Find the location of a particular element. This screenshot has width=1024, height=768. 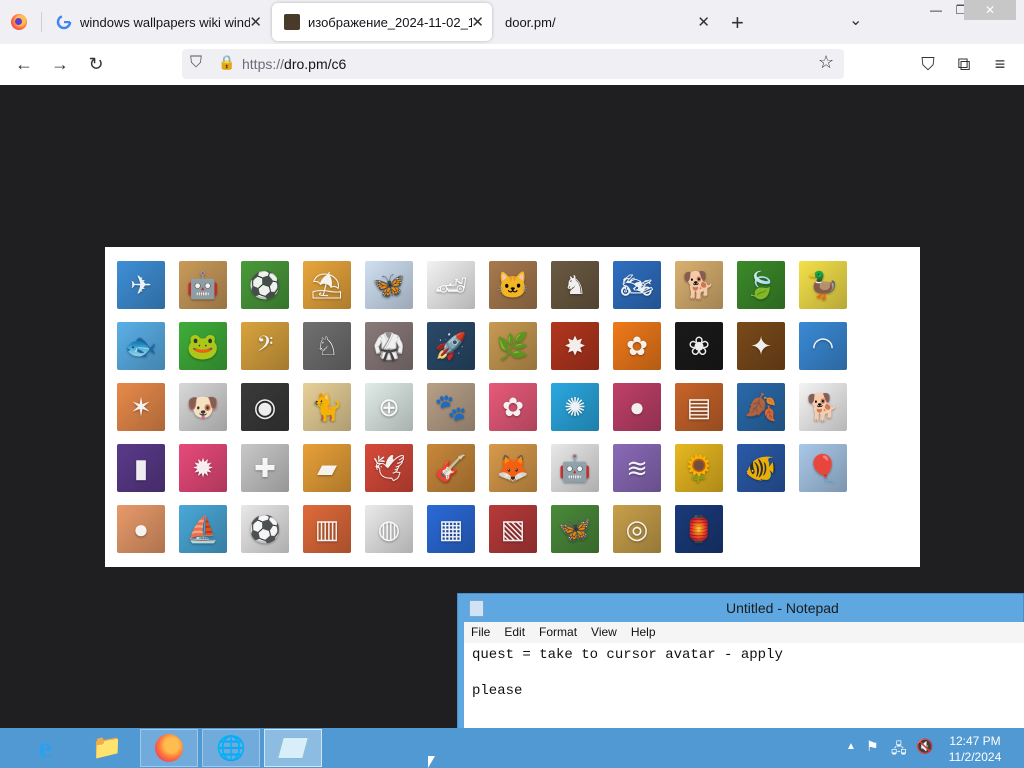

avatar-tile-frog-toy: 🐸 is located at coordinates (203, 346).